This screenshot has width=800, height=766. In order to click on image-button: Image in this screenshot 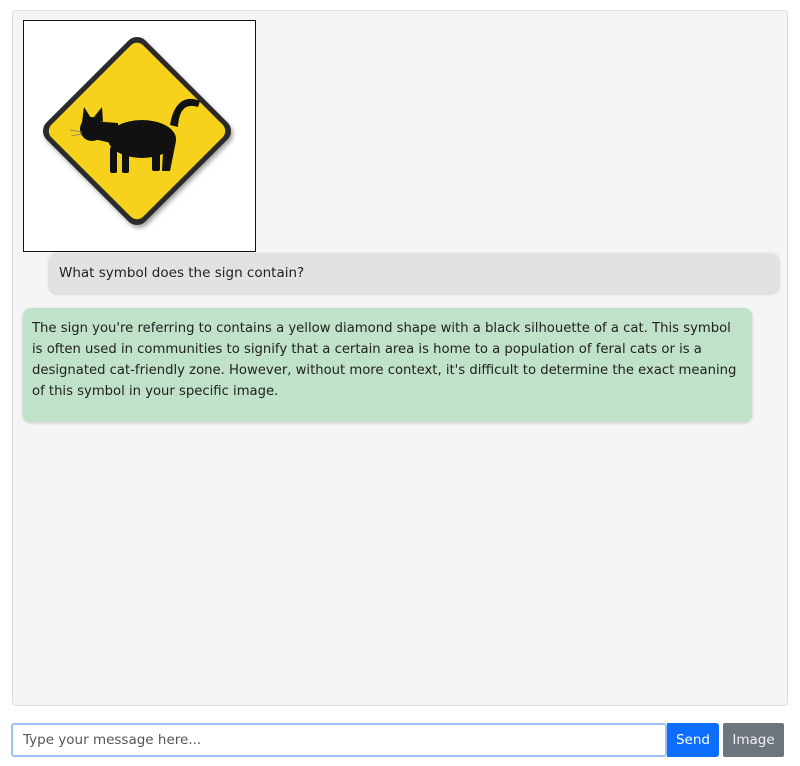, I will do `click(753, 740)`.